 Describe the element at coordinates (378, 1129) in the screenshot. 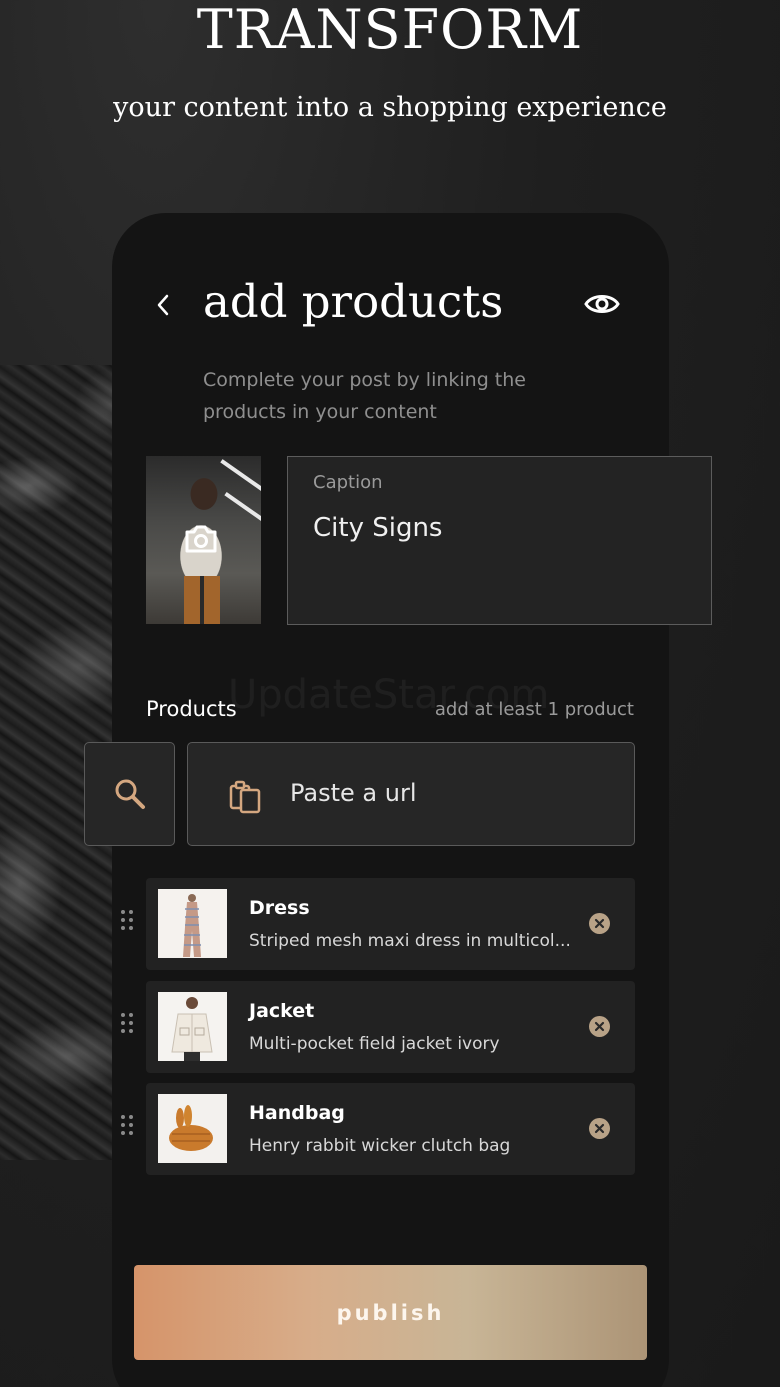

I see `product-item: Handbag Henry rabbit wicker clutch bag` at that location.